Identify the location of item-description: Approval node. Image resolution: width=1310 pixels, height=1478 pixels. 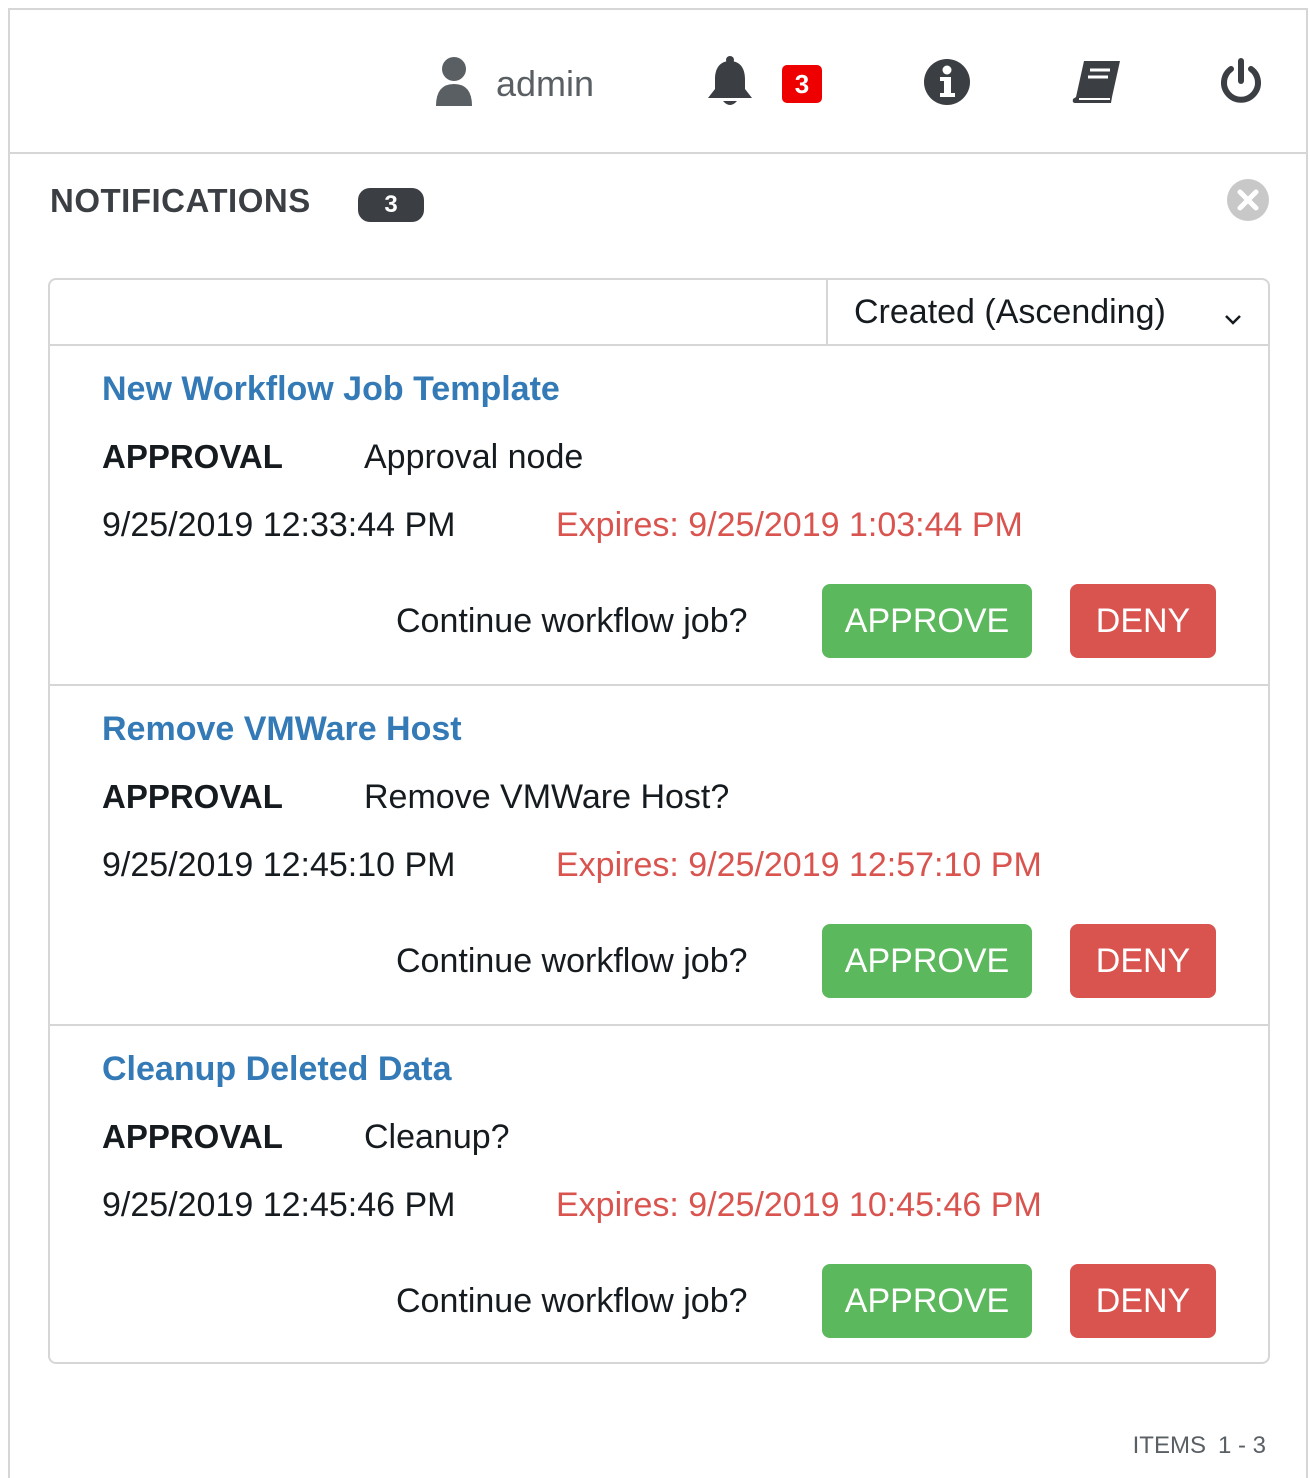
(474, 457).